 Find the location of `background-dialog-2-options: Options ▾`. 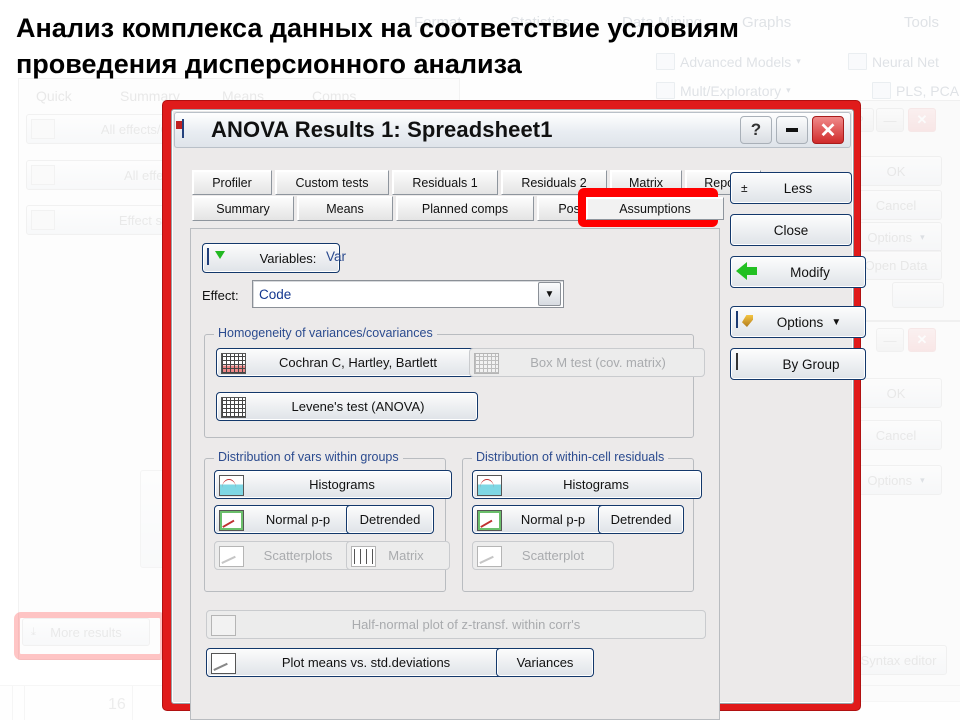

background-dialog-2-options: Options ▾ is located at coordinates (896, 480).